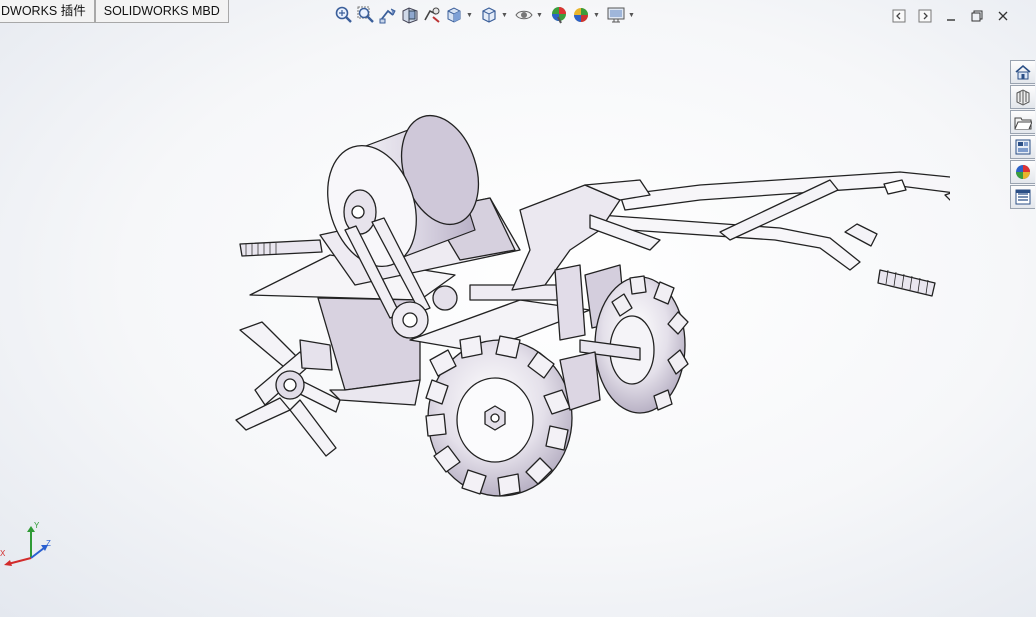  What do you see at coordinates (1022, 72) in the screenshot?
I see `solidworks-resources-icon` at bounding box center [1022, 72].